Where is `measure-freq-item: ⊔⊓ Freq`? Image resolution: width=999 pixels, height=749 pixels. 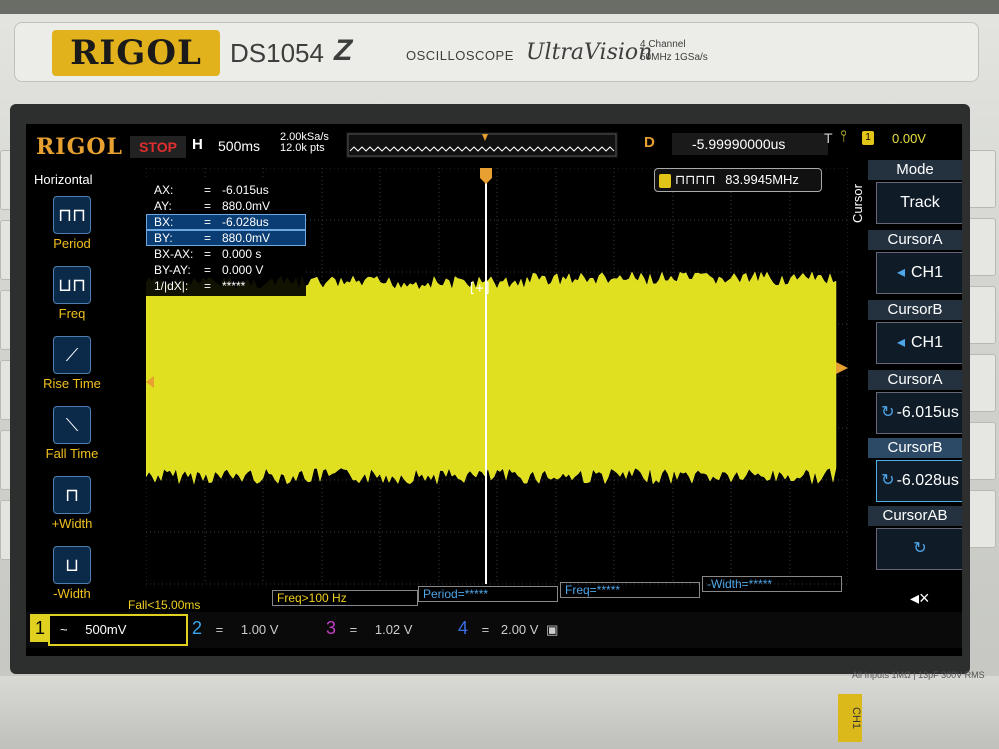 measure-freq-item: ⊔⊓ Freq is located at coordinates (72, 293).